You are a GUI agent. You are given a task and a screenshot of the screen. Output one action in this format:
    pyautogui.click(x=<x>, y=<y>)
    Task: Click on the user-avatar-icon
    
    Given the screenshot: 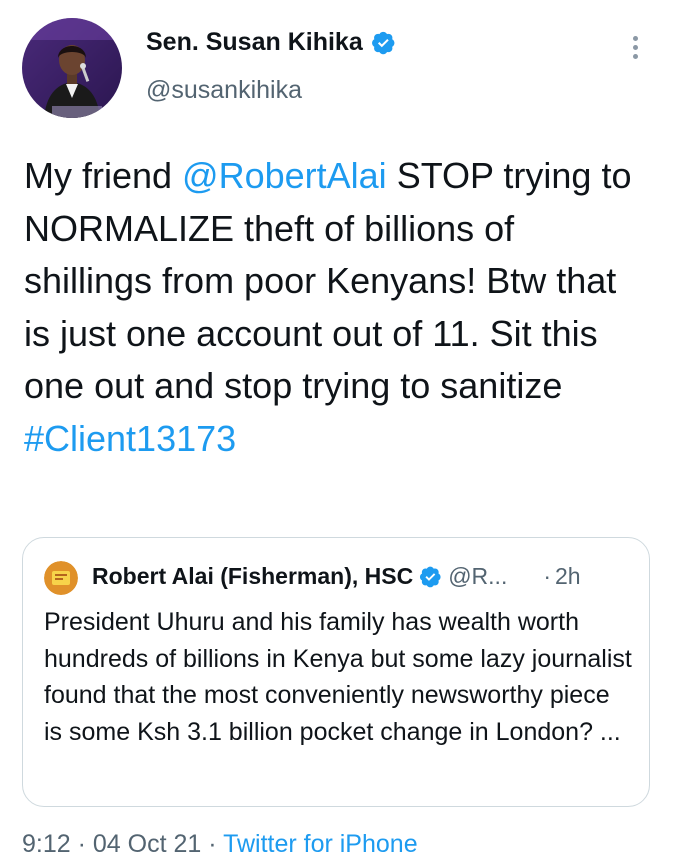 What is the action you would take?
    pyautogui.click(x=72, y=68)
    